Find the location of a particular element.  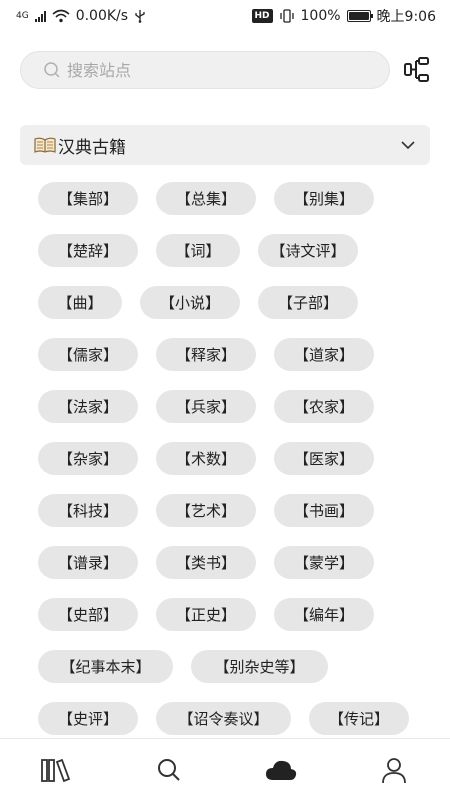

tag-chip: 【传记】 is located at coordinates (359, 718).